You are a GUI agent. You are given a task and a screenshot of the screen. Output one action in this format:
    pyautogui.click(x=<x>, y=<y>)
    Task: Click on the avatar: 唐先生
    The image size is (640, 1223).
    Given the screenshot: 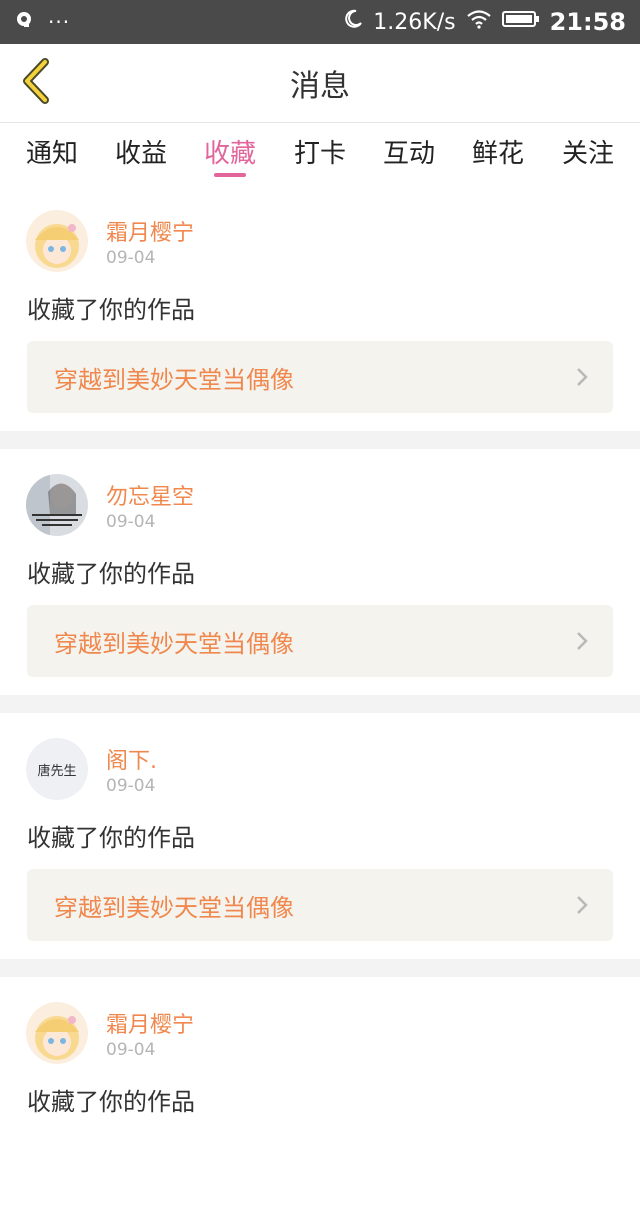 What is the action you would take?
    pyautogui.click(x=57, y=769)
    